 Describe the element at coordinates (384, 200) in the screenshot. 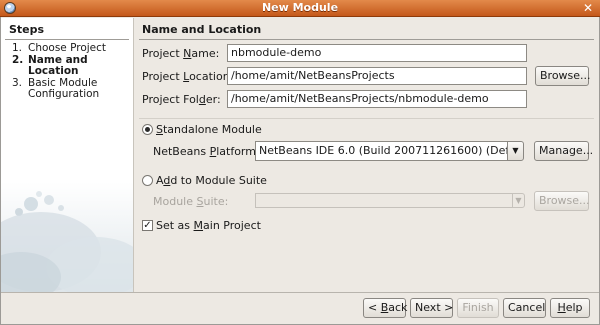

I see `module-suite-select` at that location.